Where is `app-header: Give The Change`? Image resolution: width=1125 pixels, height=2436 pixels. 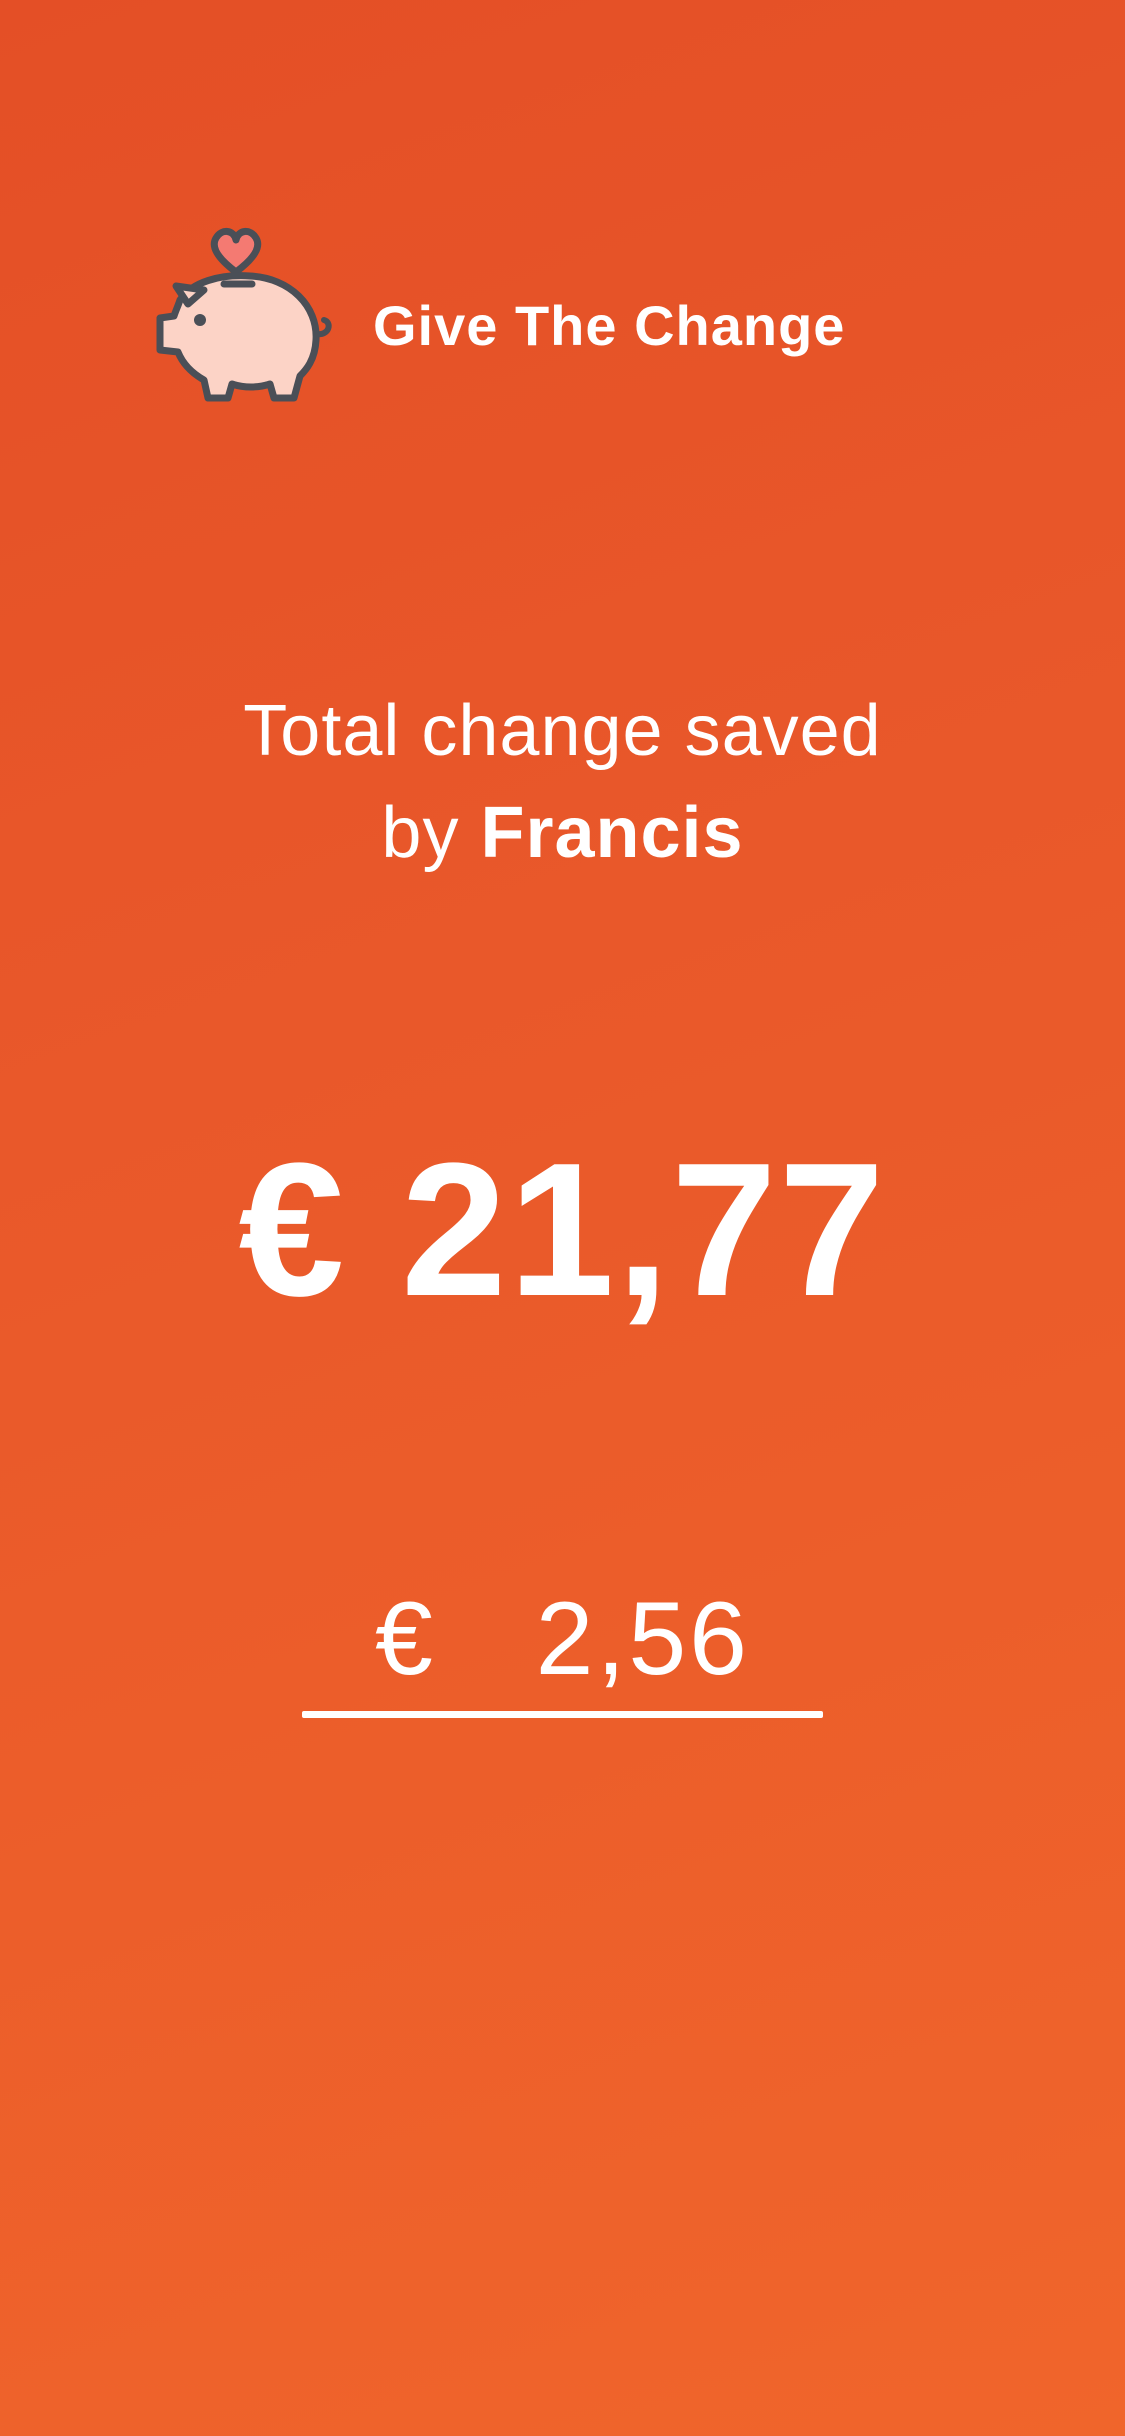
app-header: Give The Change is located at coordinates (492, 315).